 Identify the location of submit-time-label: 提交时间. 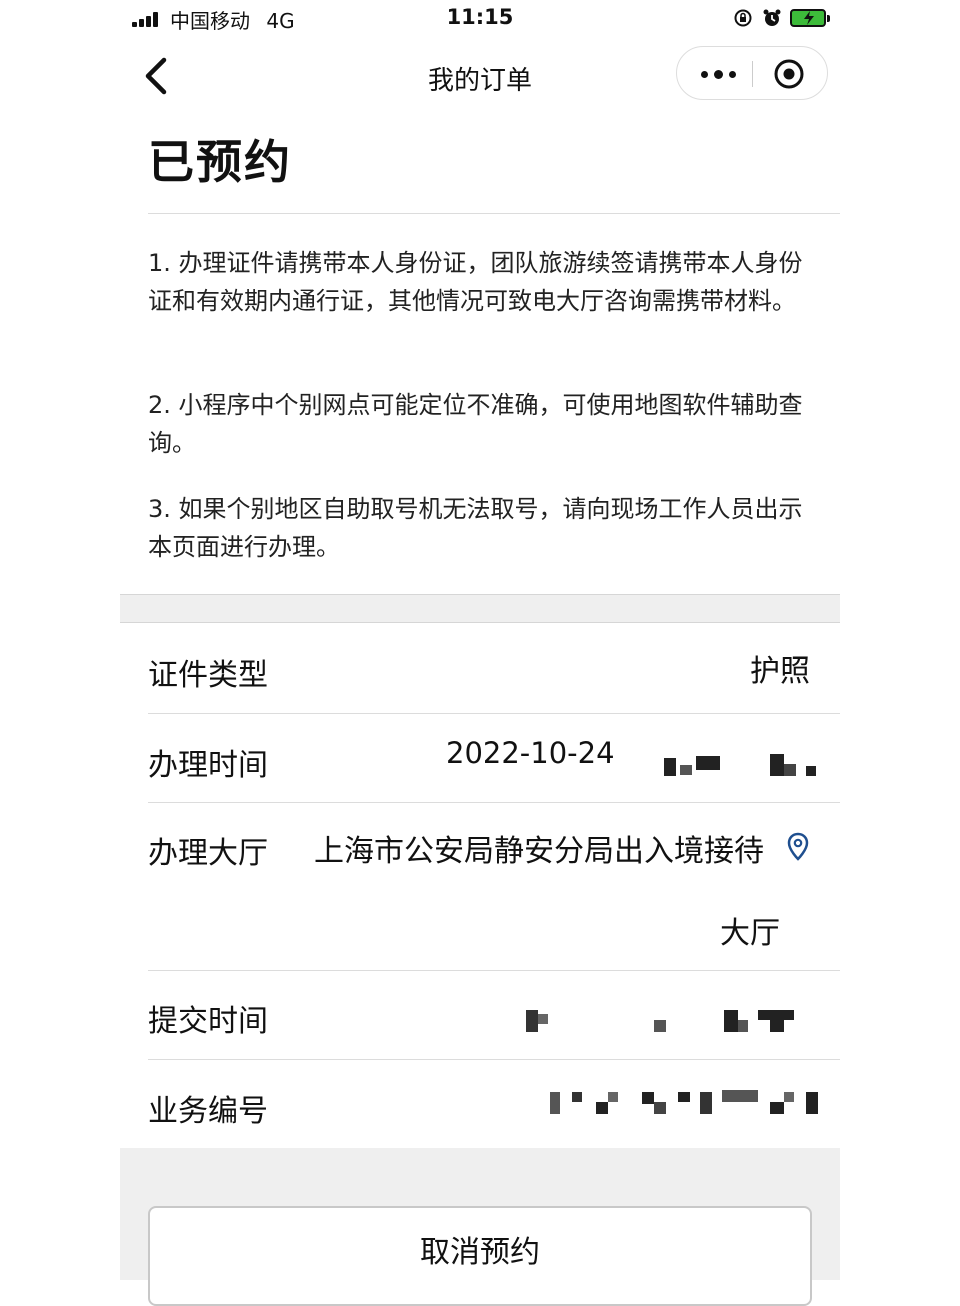
(208, 1021).